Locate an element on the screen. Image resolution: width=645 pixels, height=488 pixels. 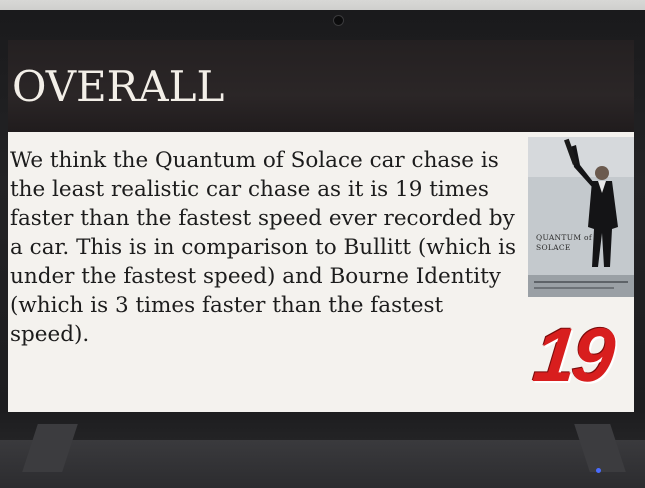
webcam-icon is located at coordinates (338, 20).